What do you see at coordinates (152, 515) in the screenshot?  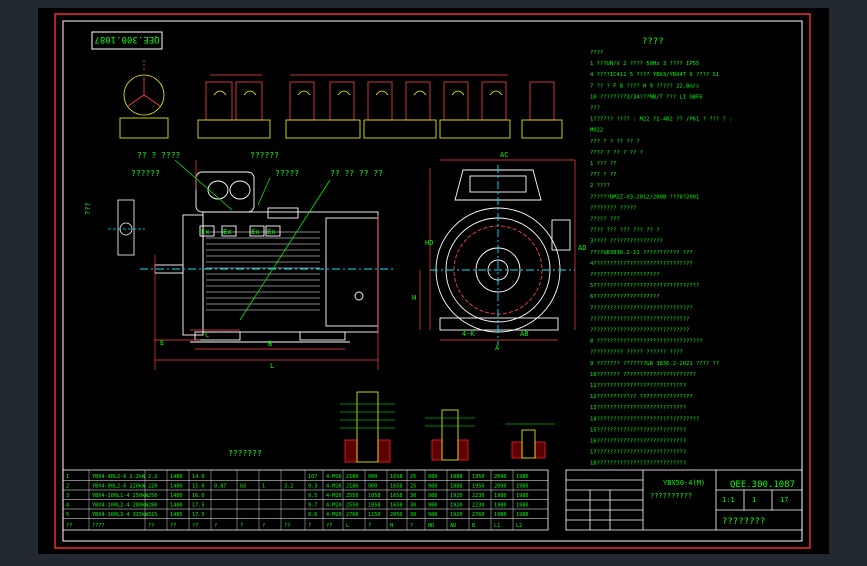 I see `table-cell: 315` at bounding box center [152, 515].